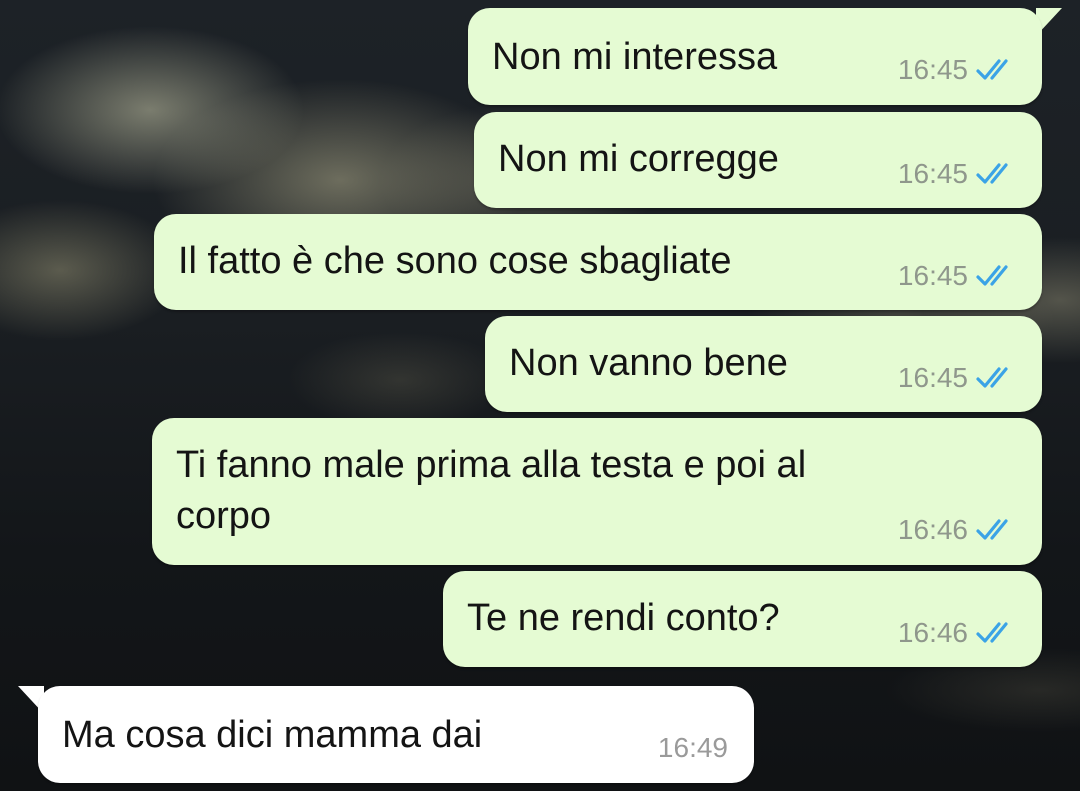 The width and height of the screenshot is (1080, 791). I want to click on message-bubble-outgoing: Te ne rendi conto? 16:46, so click(742, 619).